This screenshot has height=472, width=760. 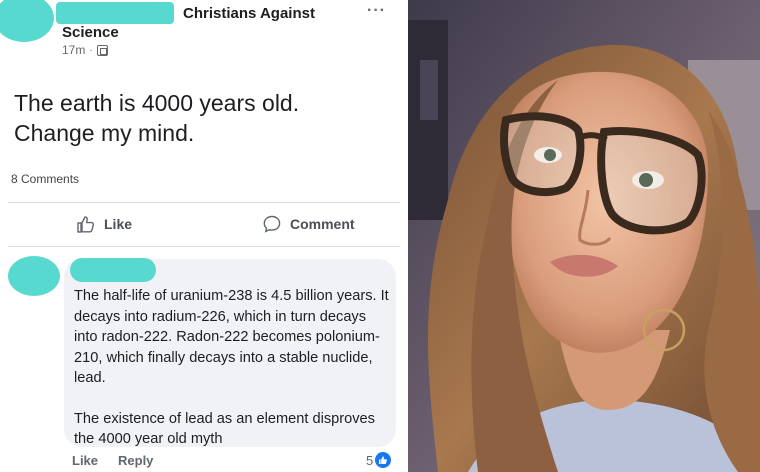 What do you see at coordinates (118, 224) in the screenshot?
I see `like-label: Like` at bounding box center [118, 224].